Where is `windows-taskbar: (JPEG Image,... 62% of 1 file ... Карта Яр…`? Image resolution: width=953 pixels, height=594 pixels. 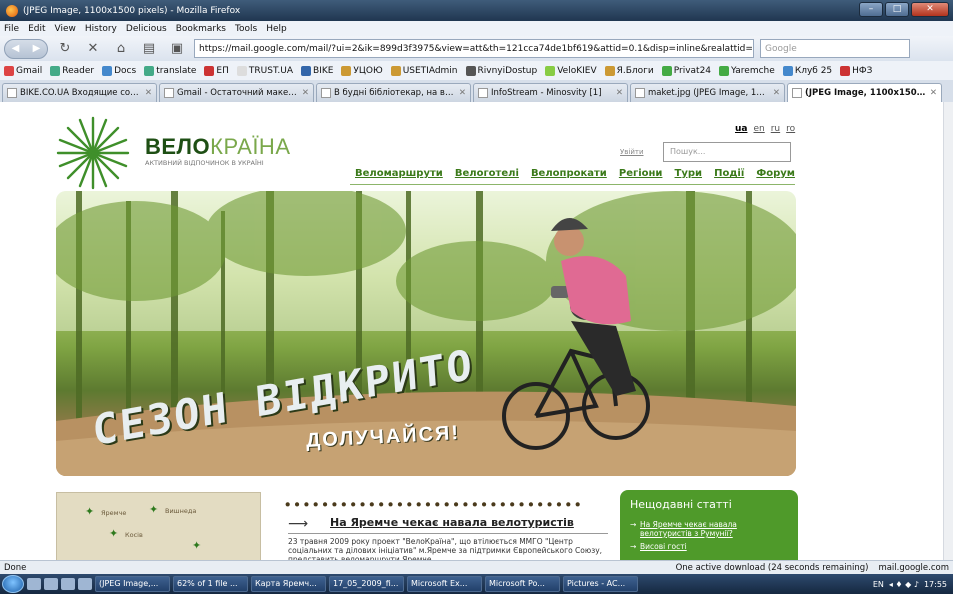
windows-taskbar: (JPEG Image,... 62% of 1 file ... Карта Яр… is located at coordinates (476, 584).